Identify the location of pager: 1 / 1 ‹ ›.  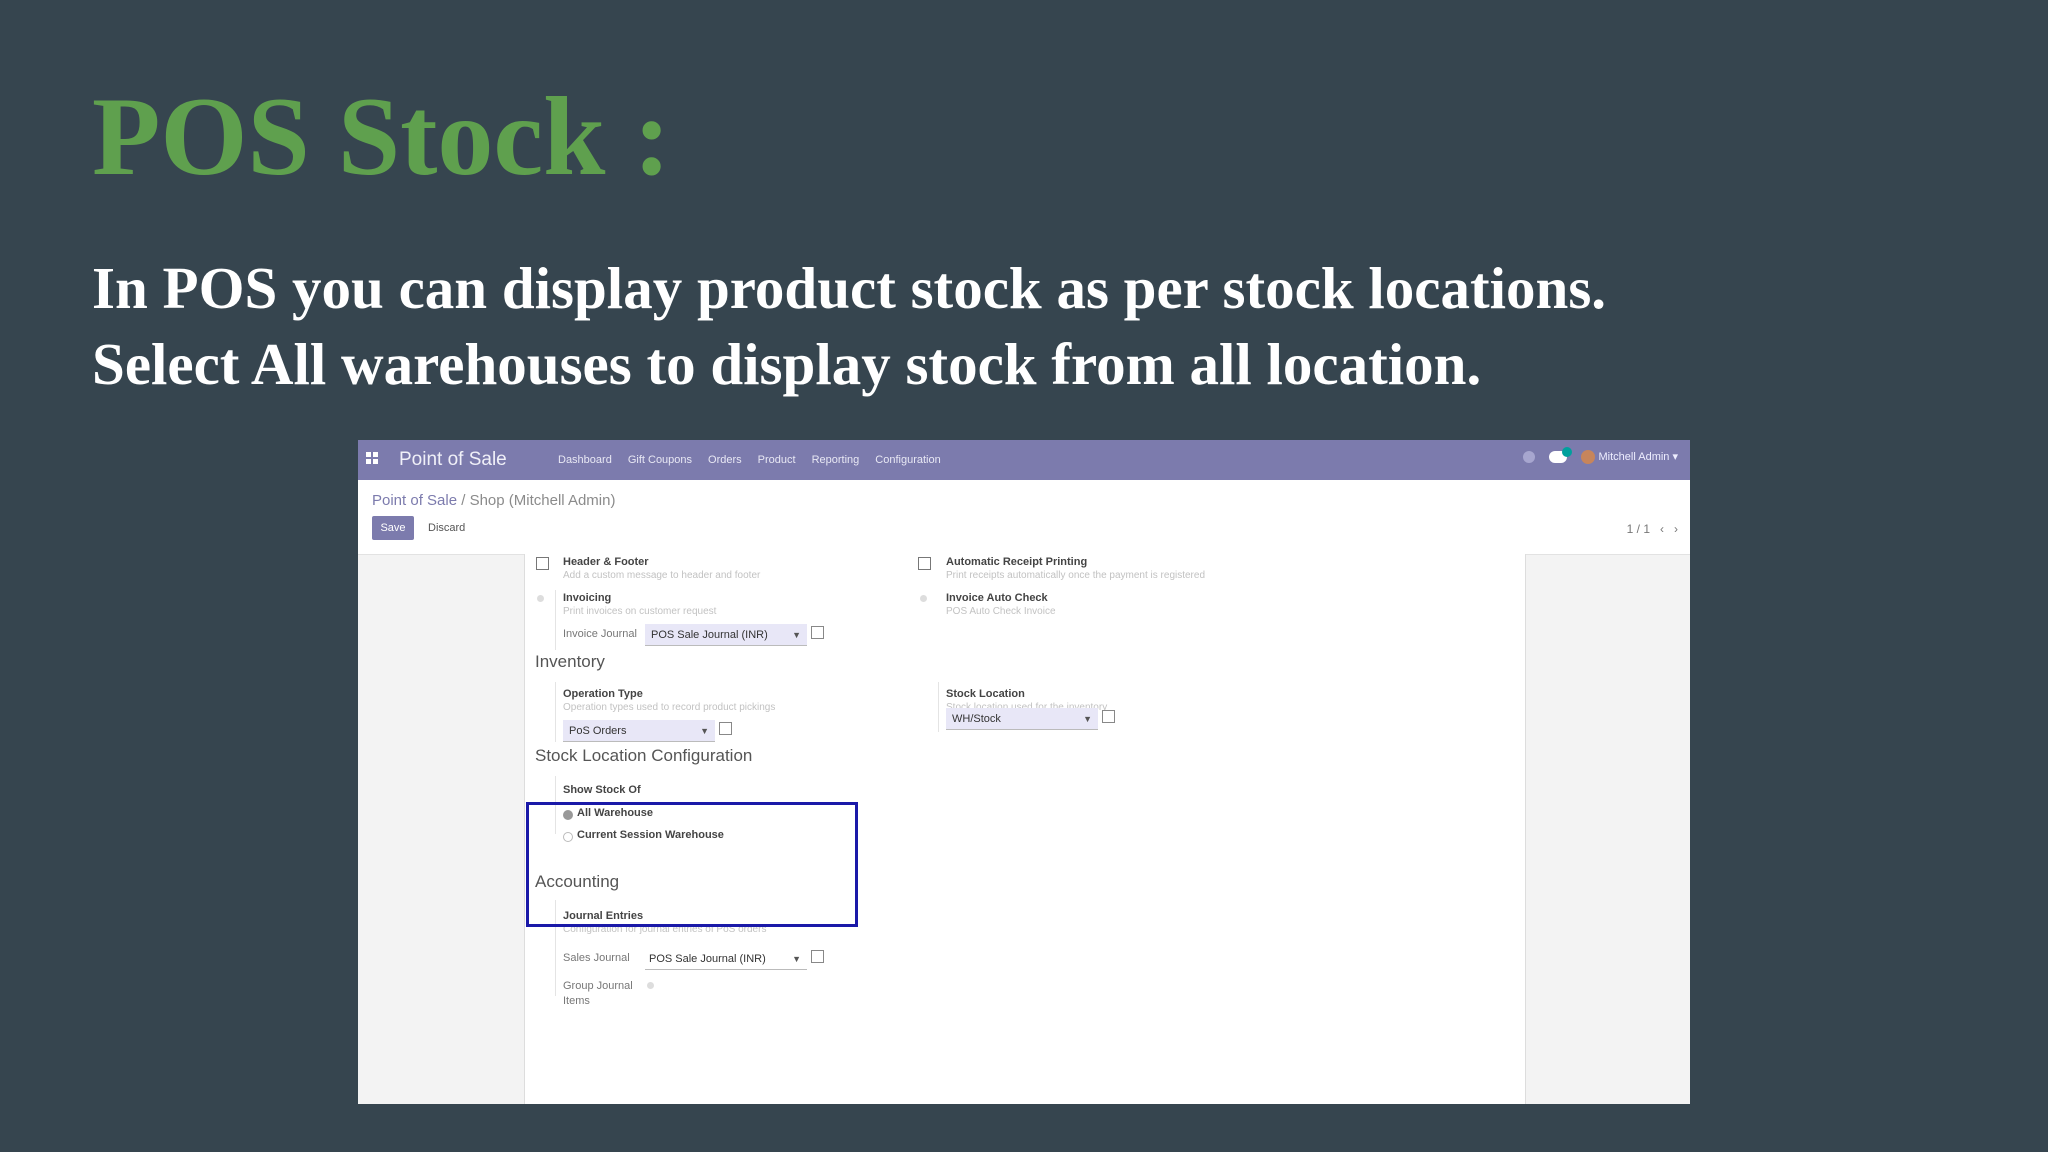
(1652, 529).